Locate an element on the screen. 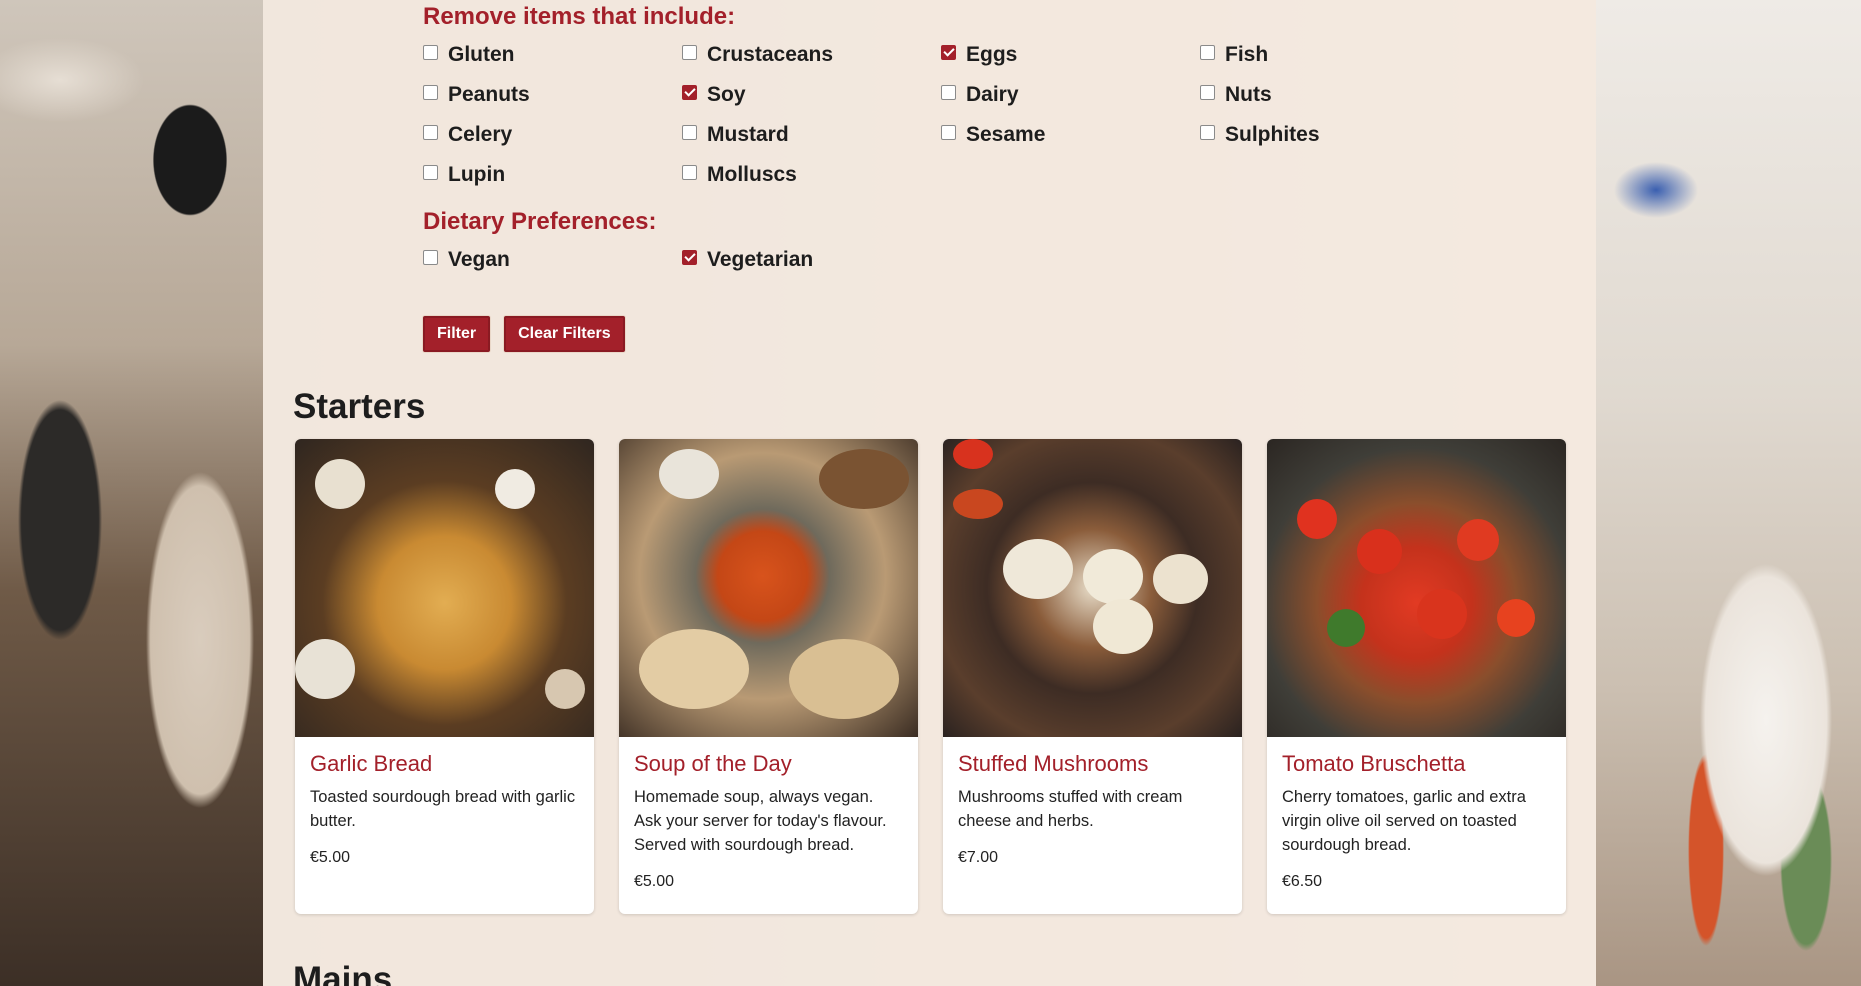 The width and height of the screenshot is (1861, 986). filter-button: Filter is located at coordinates (457, 334).